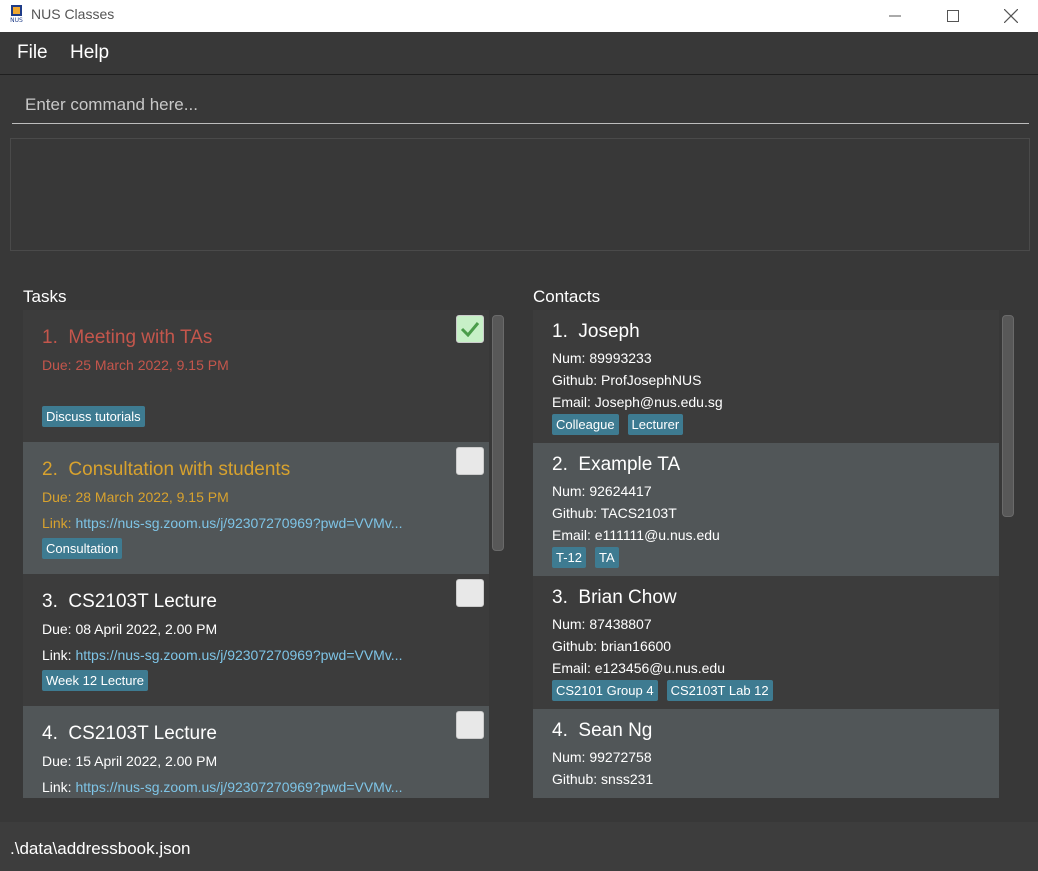 The height and width of the screenshot is (871, 1038). I want to click on contact-name: 3. Brian Chow, so click(614, 597).